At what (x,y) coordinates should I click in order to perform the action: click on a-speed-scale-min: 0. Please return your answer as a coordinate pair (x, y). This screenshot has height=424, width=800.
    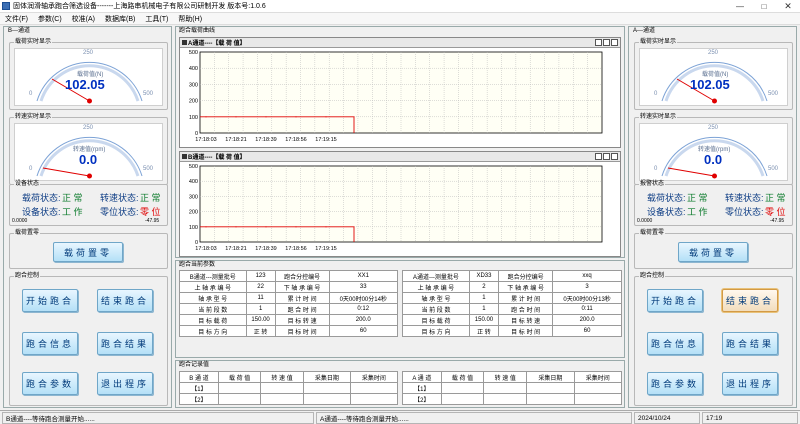
    Looking at the image, I should click on (656, 169).